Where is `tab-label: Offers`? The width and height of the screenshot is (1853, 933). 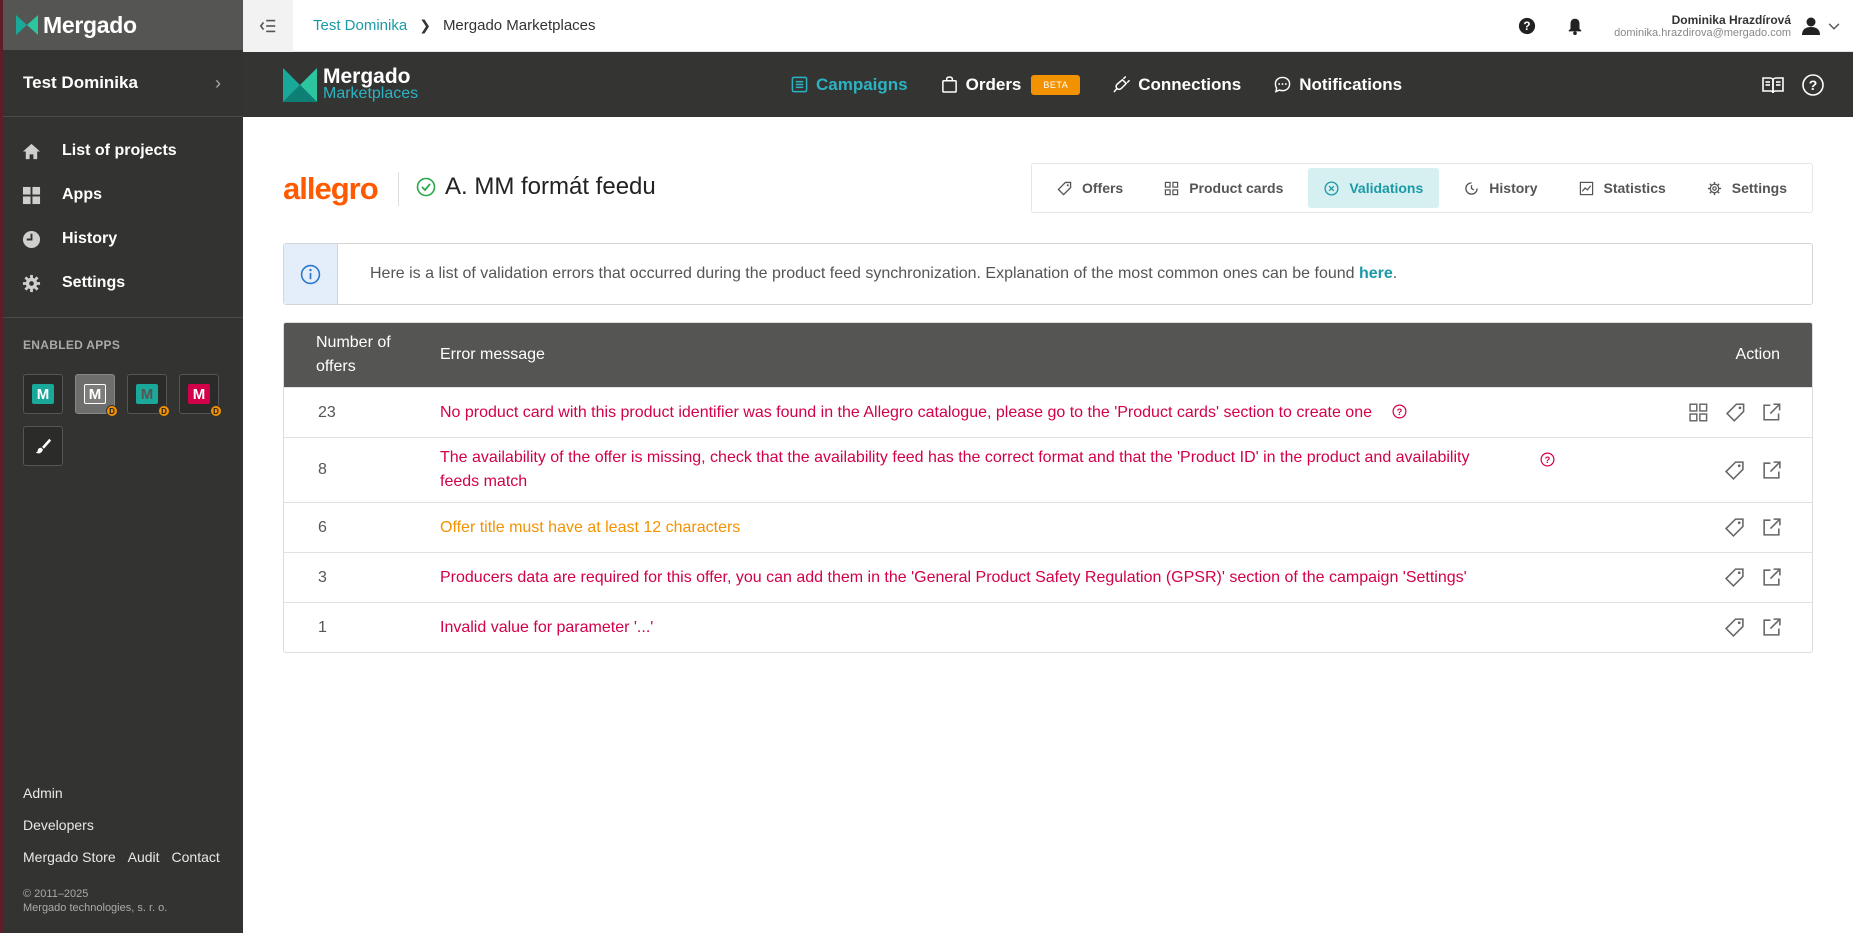 tab-label: Offers is located at coordinates (1102, 188).